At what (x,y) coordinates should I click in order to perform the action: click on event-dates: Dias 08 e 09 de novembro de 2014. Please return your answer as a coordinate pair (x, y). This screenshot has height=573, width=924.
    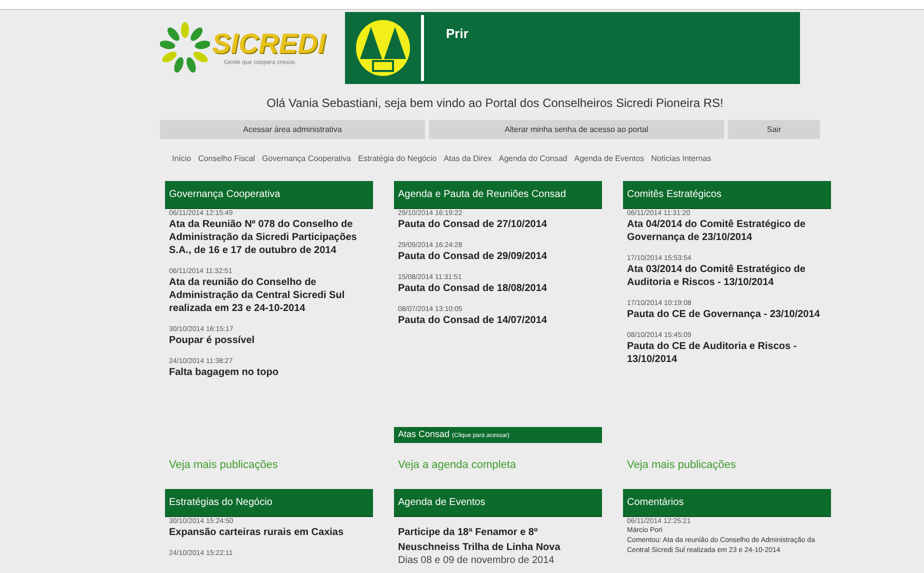
    Looking at the image, I should click on (477, 561).